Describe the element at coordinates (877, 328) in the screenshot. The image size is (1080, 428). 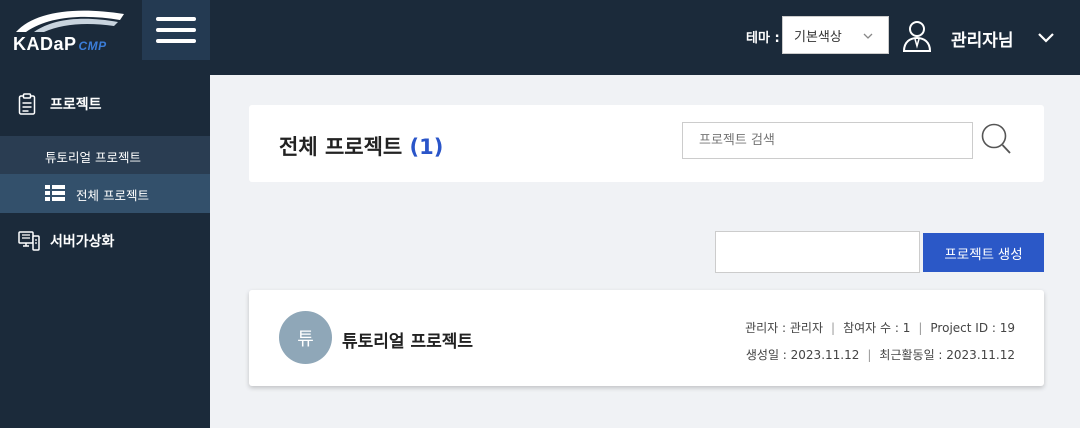
I see `project-members: 참여자 수 : 1` at that location.